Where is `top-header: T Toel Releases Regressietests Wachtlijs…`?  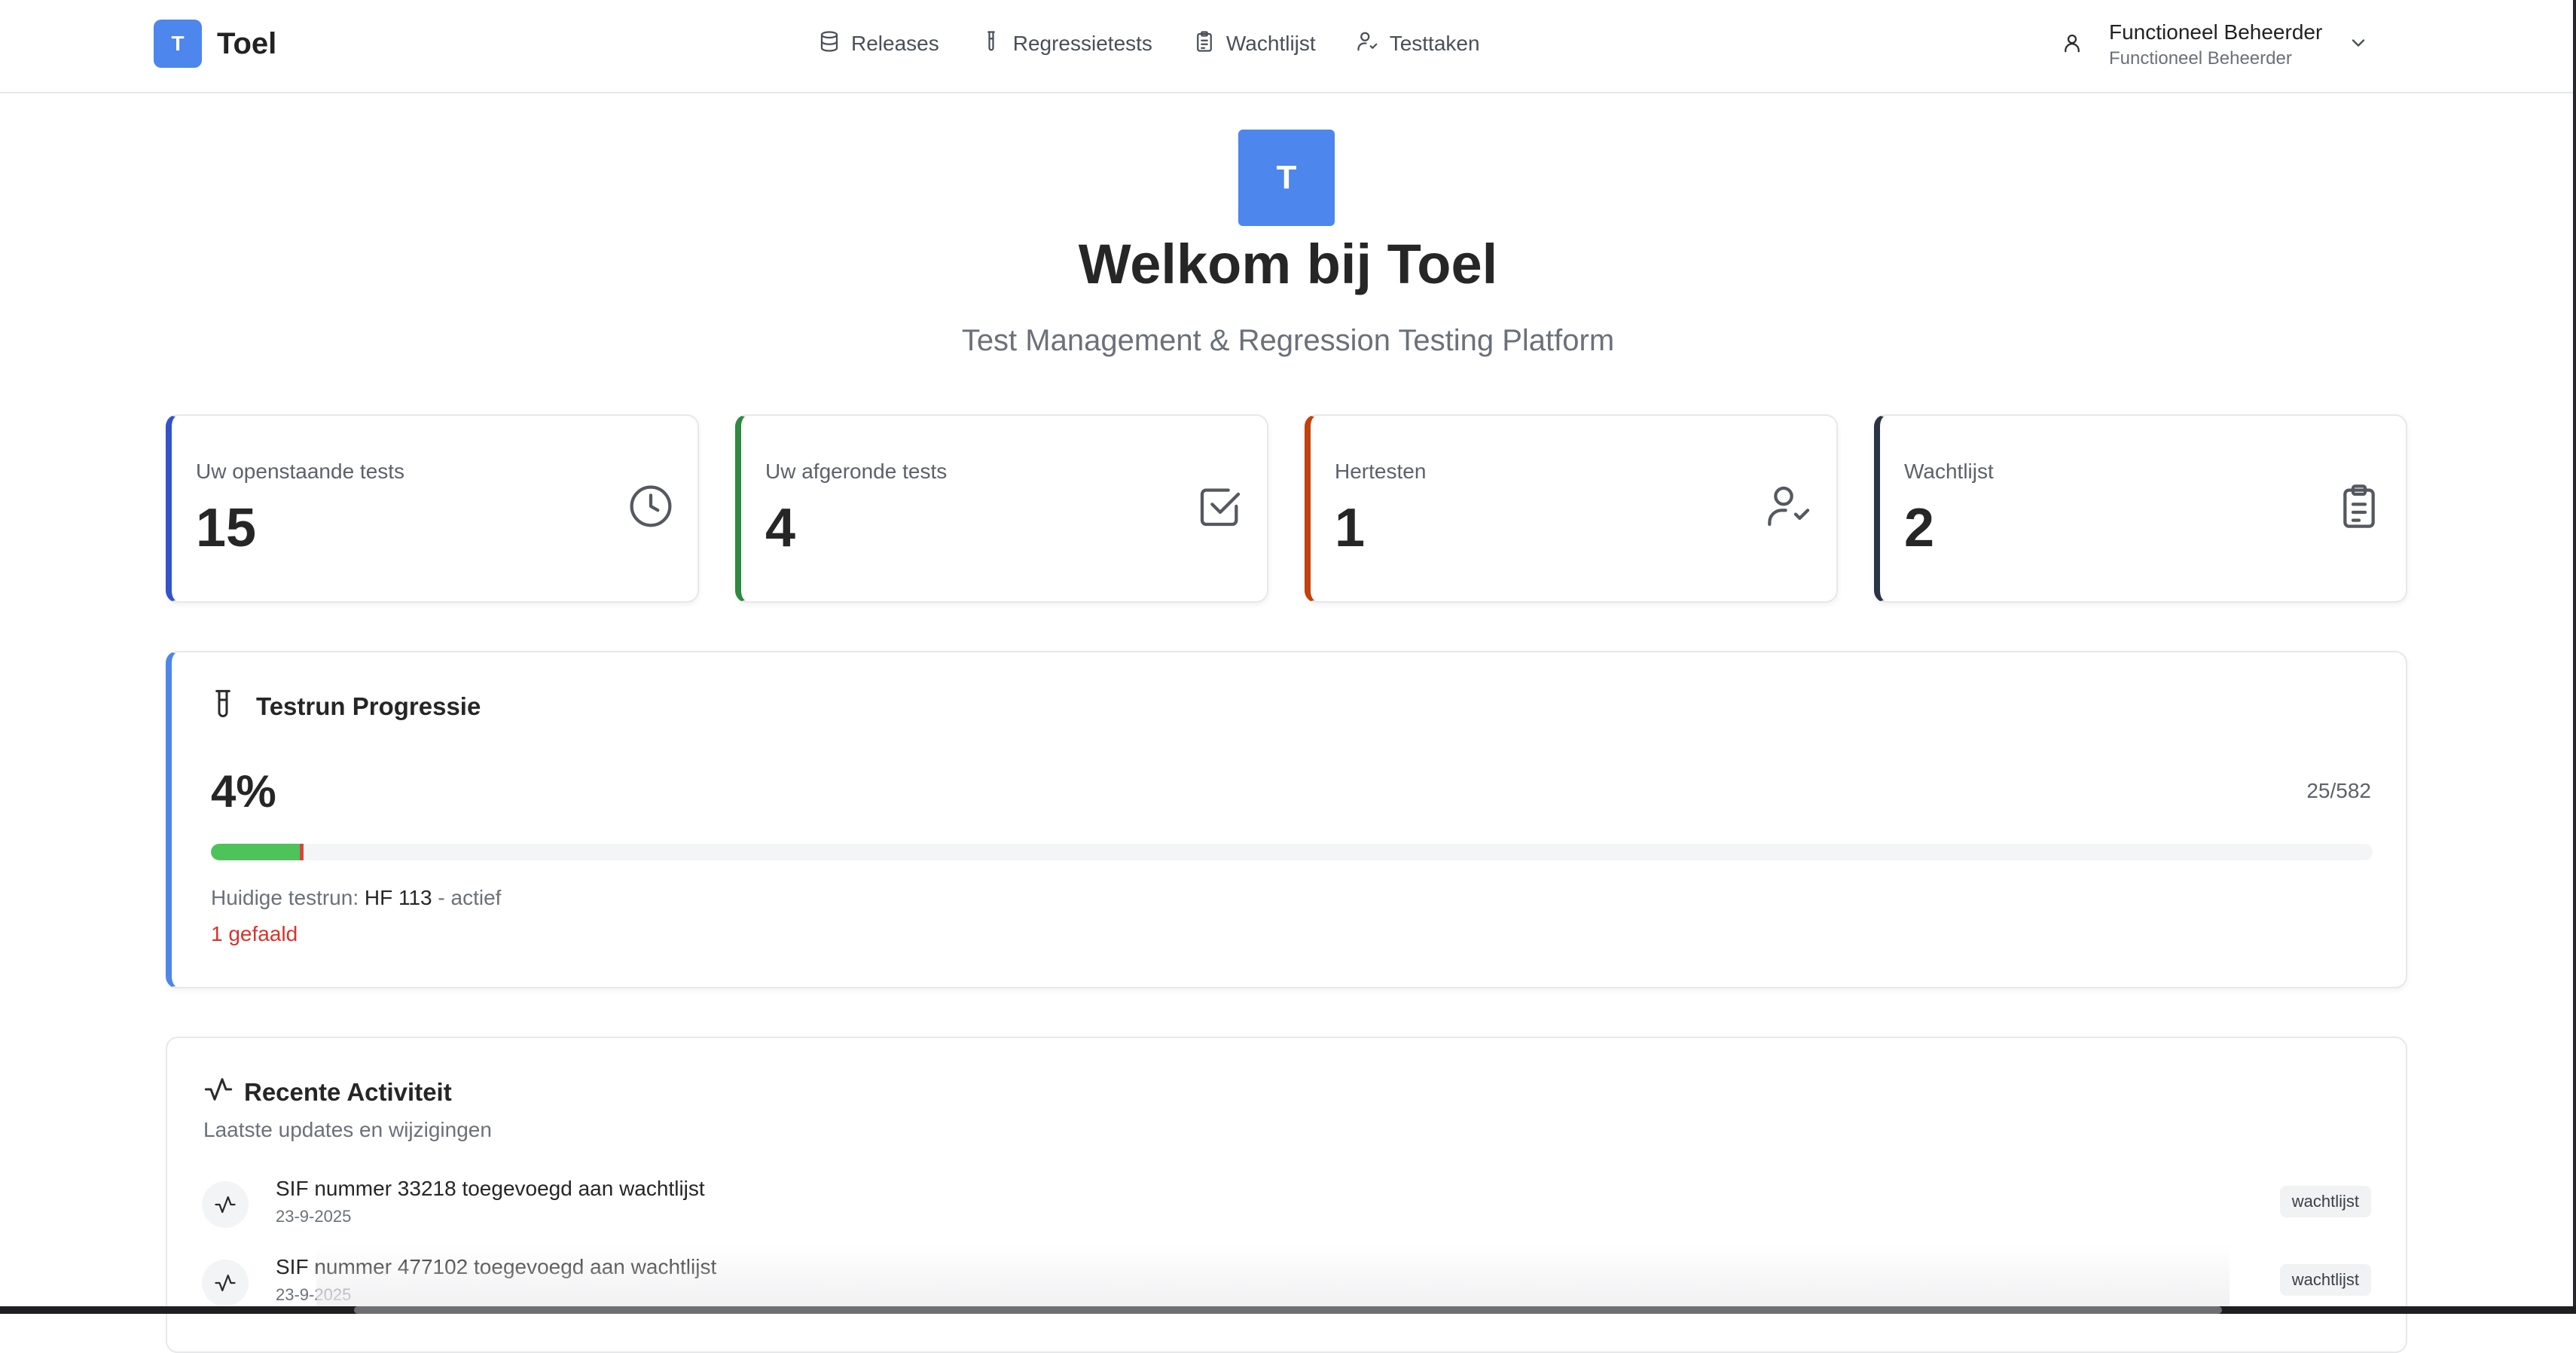
top-header: T Toel Releases Regressietests Wachtlijs… is located at coordinates (1288, 47).